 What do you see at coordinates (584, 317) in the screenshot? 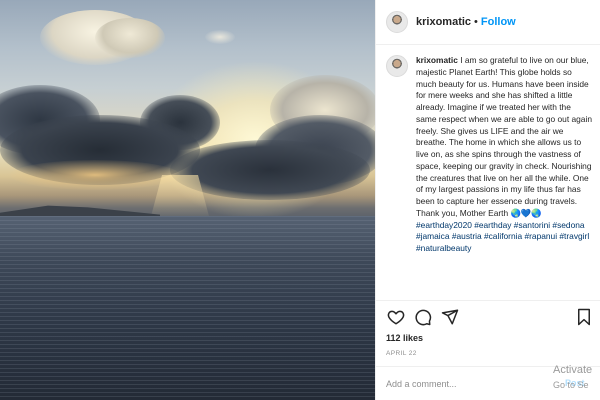
I see `bookmark-icon` at bounding box center [584, 317].